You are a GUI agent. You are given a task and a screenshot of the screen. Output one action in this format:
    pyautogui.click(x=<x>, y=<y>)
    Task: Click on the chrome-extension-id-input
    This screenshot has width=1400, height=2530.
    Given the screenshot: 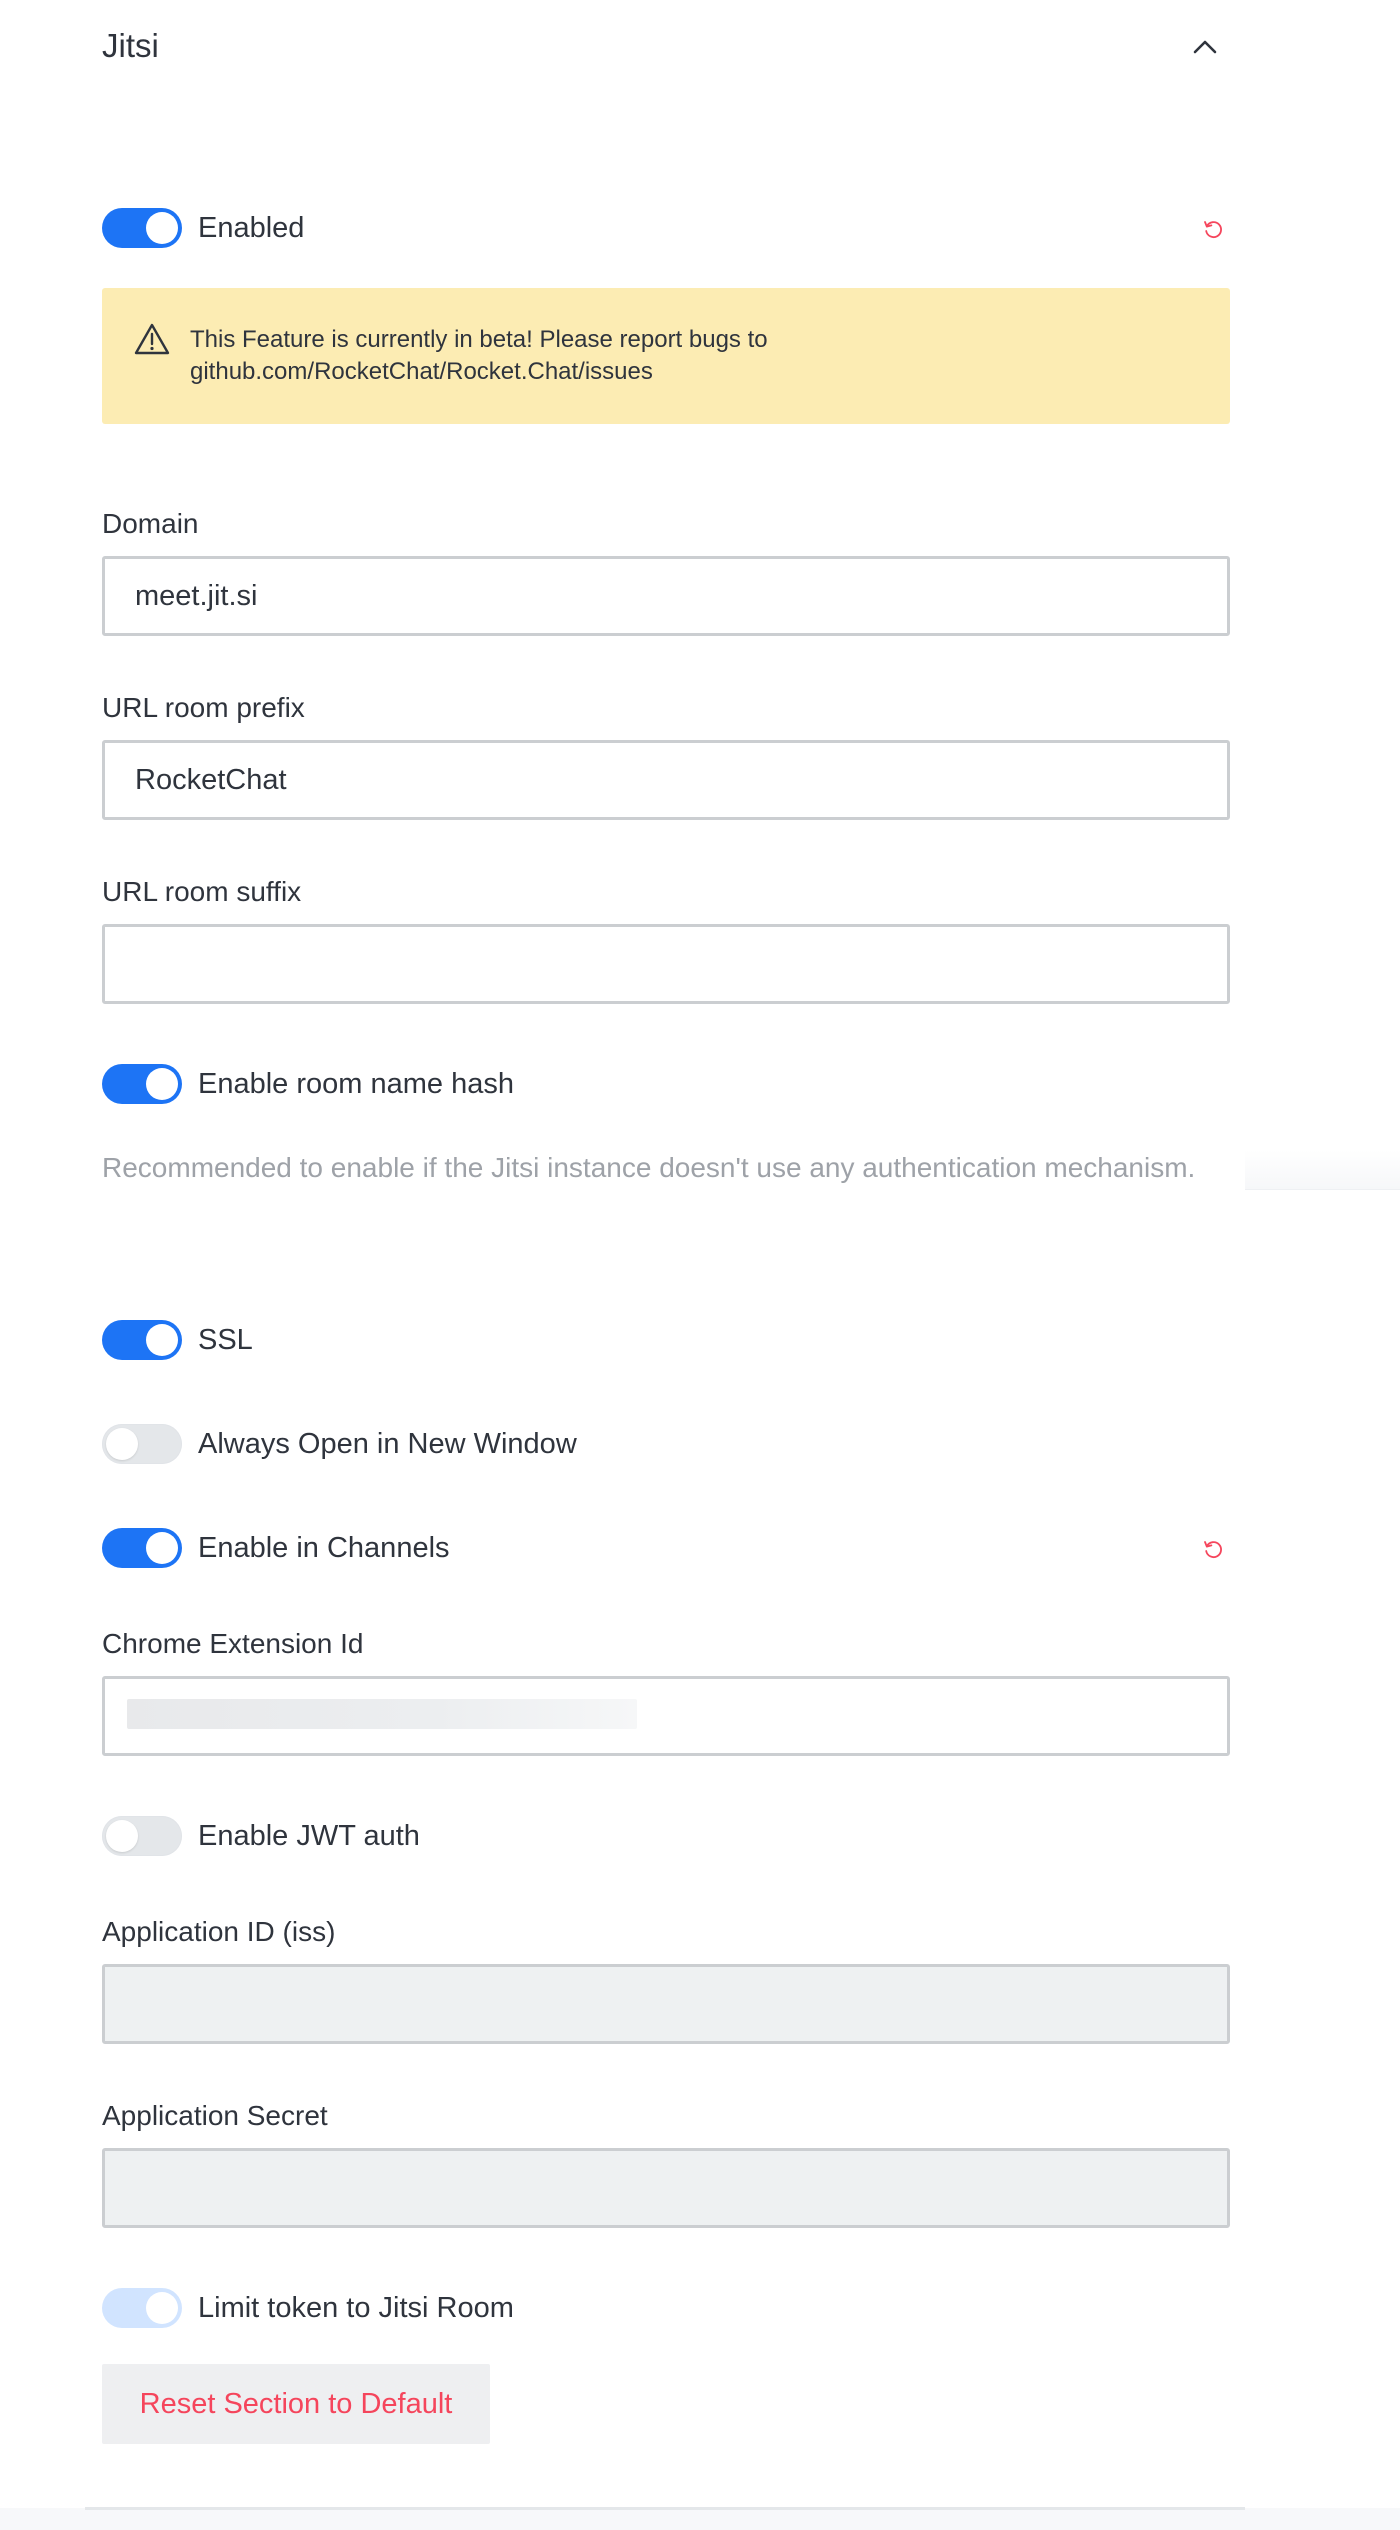 What is the action you would take?
    pyautogui.click(x=666, y=1716)
    